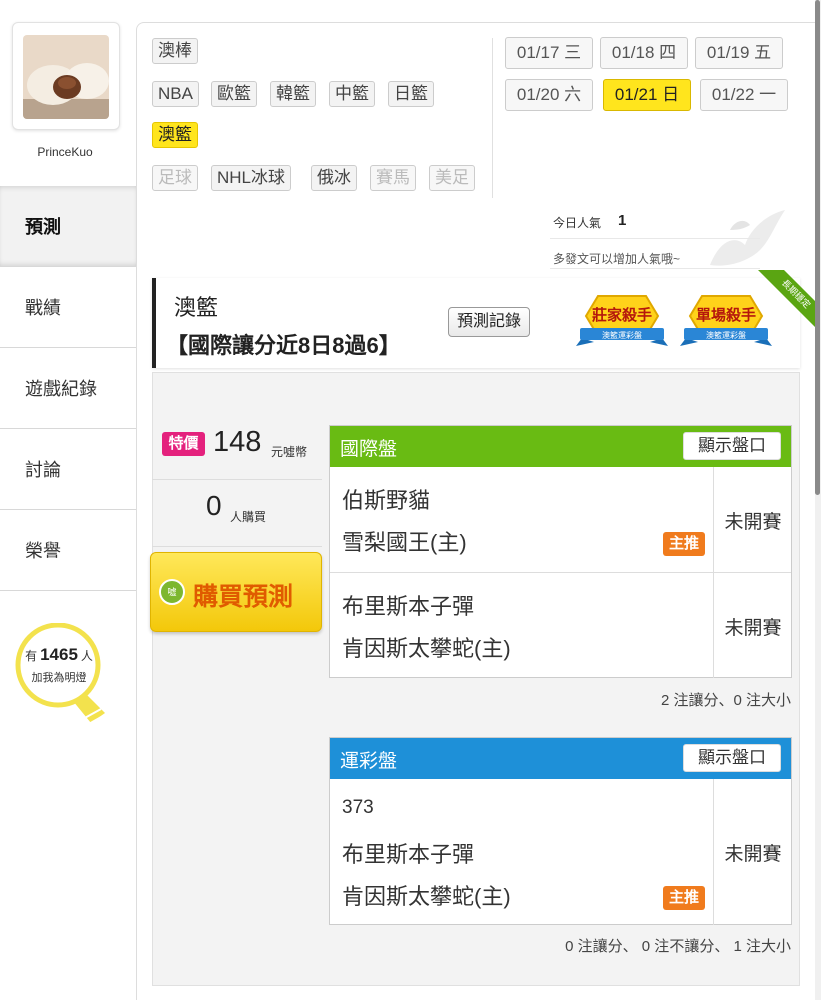  Describe the element at coordinates (622, 220) in the screenshot. I see `popularity-value: 1` at that location.